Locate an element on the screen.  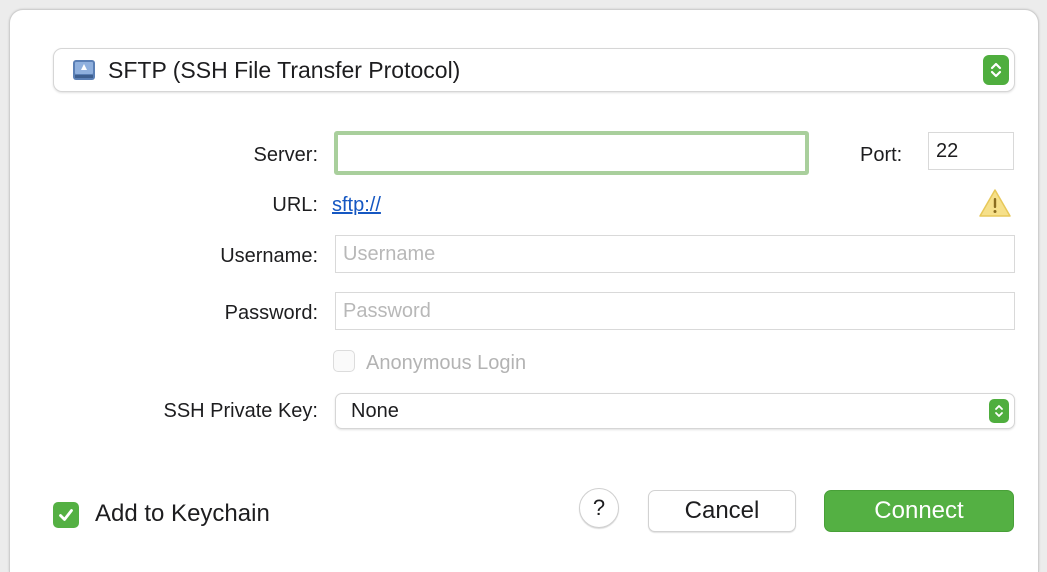
server-input is located at coordinates (571, 153).